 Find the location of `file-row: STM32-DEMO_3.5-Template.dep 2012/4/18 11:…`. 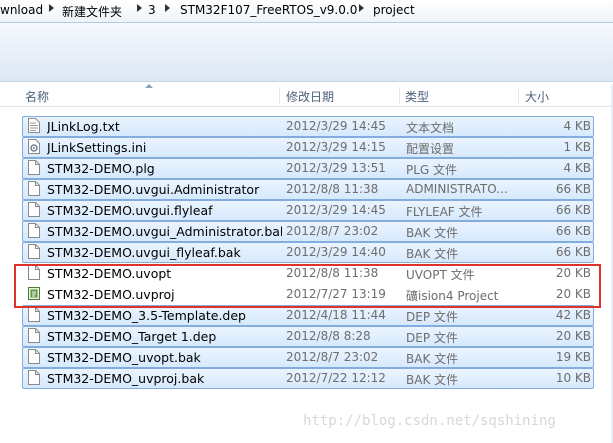

file-row: STM32-DEMO_3.5-Template.dep 2012/4/18 11:… is located at coordinates (308, 315).